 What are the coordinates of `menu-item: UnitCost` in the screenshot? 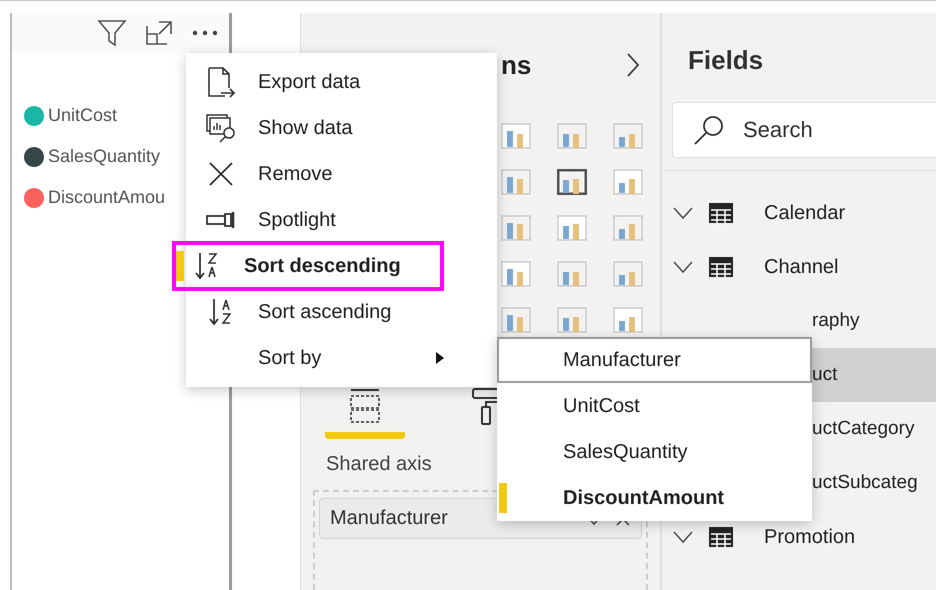 It's located at (654, 406).